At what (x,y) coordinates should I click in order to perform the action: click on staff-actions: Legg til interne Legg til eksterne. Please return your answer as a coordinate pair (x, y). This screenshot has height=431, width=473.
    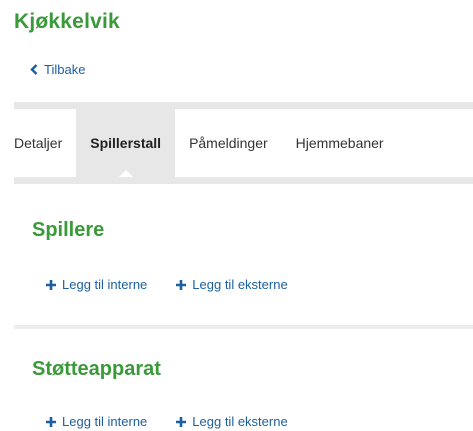
    Looking at the image, I should click on (166, 421).